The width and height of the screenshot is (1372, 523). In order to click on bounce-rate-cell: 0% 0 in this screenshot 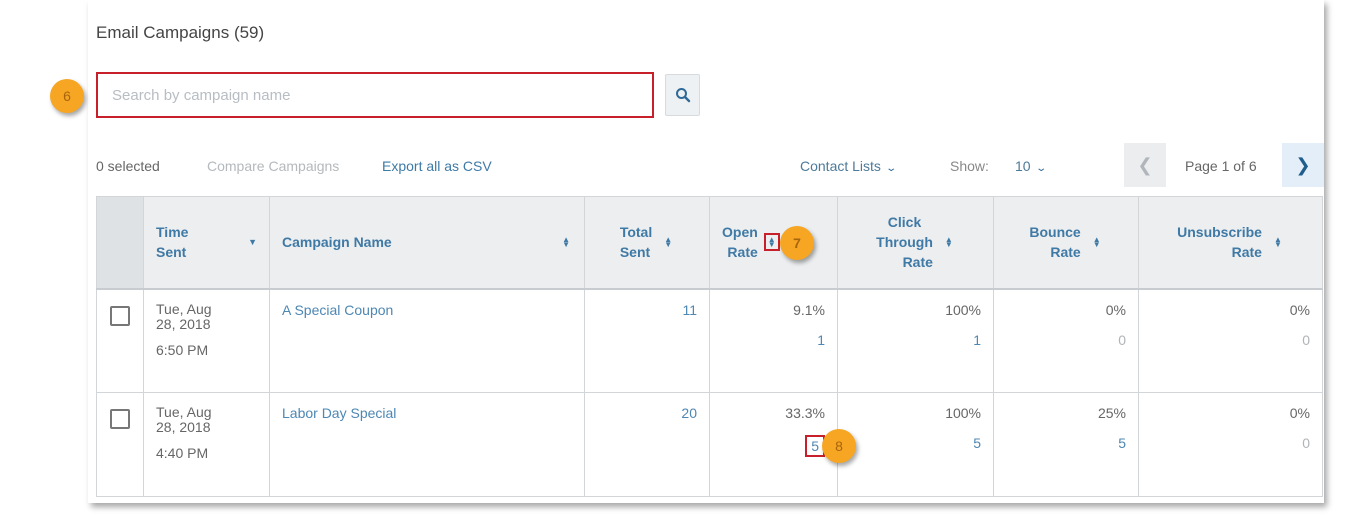, I will do `click(1066, 340)`.